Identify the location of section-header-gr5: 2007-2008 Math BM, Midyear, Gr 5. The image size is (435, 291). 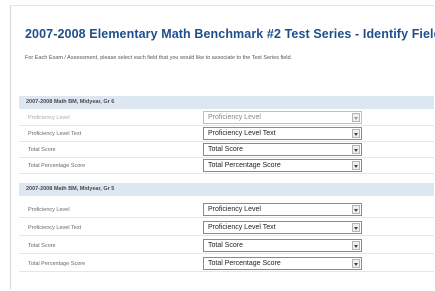
(226, 189).